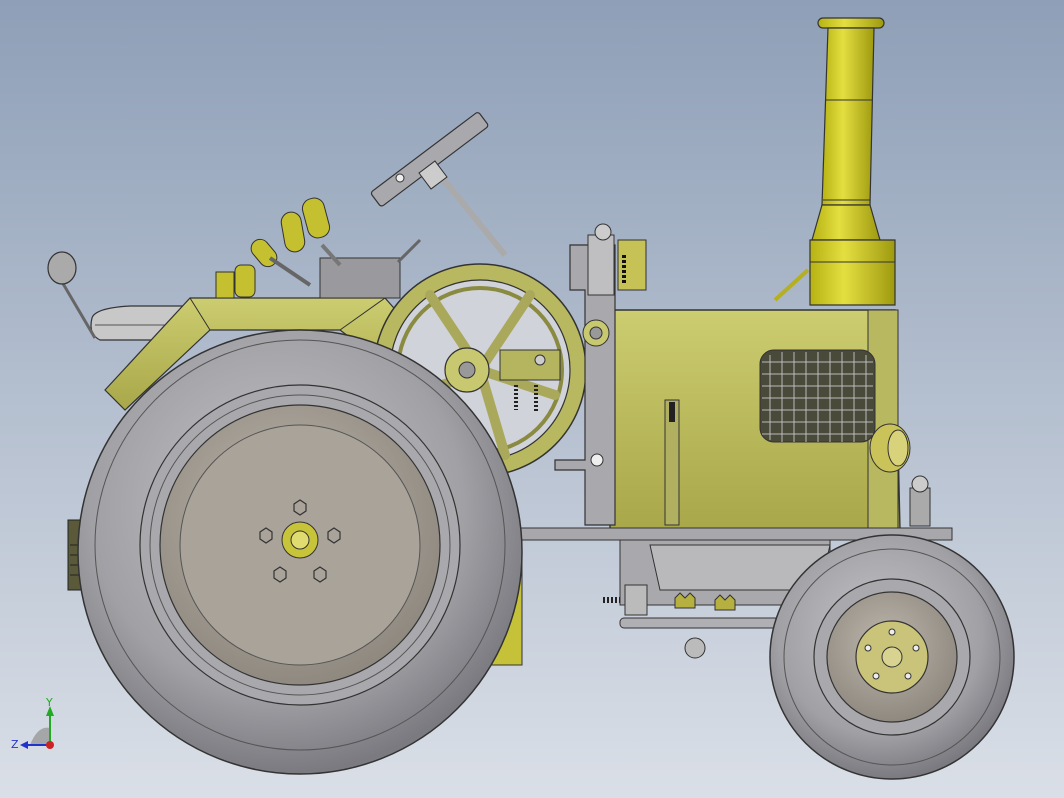 Image resolution: width=1064 pixels, height=798 pixels. Describe the element at coordinates (760, 420) in the screenshot. I see `engine-block` at that location.